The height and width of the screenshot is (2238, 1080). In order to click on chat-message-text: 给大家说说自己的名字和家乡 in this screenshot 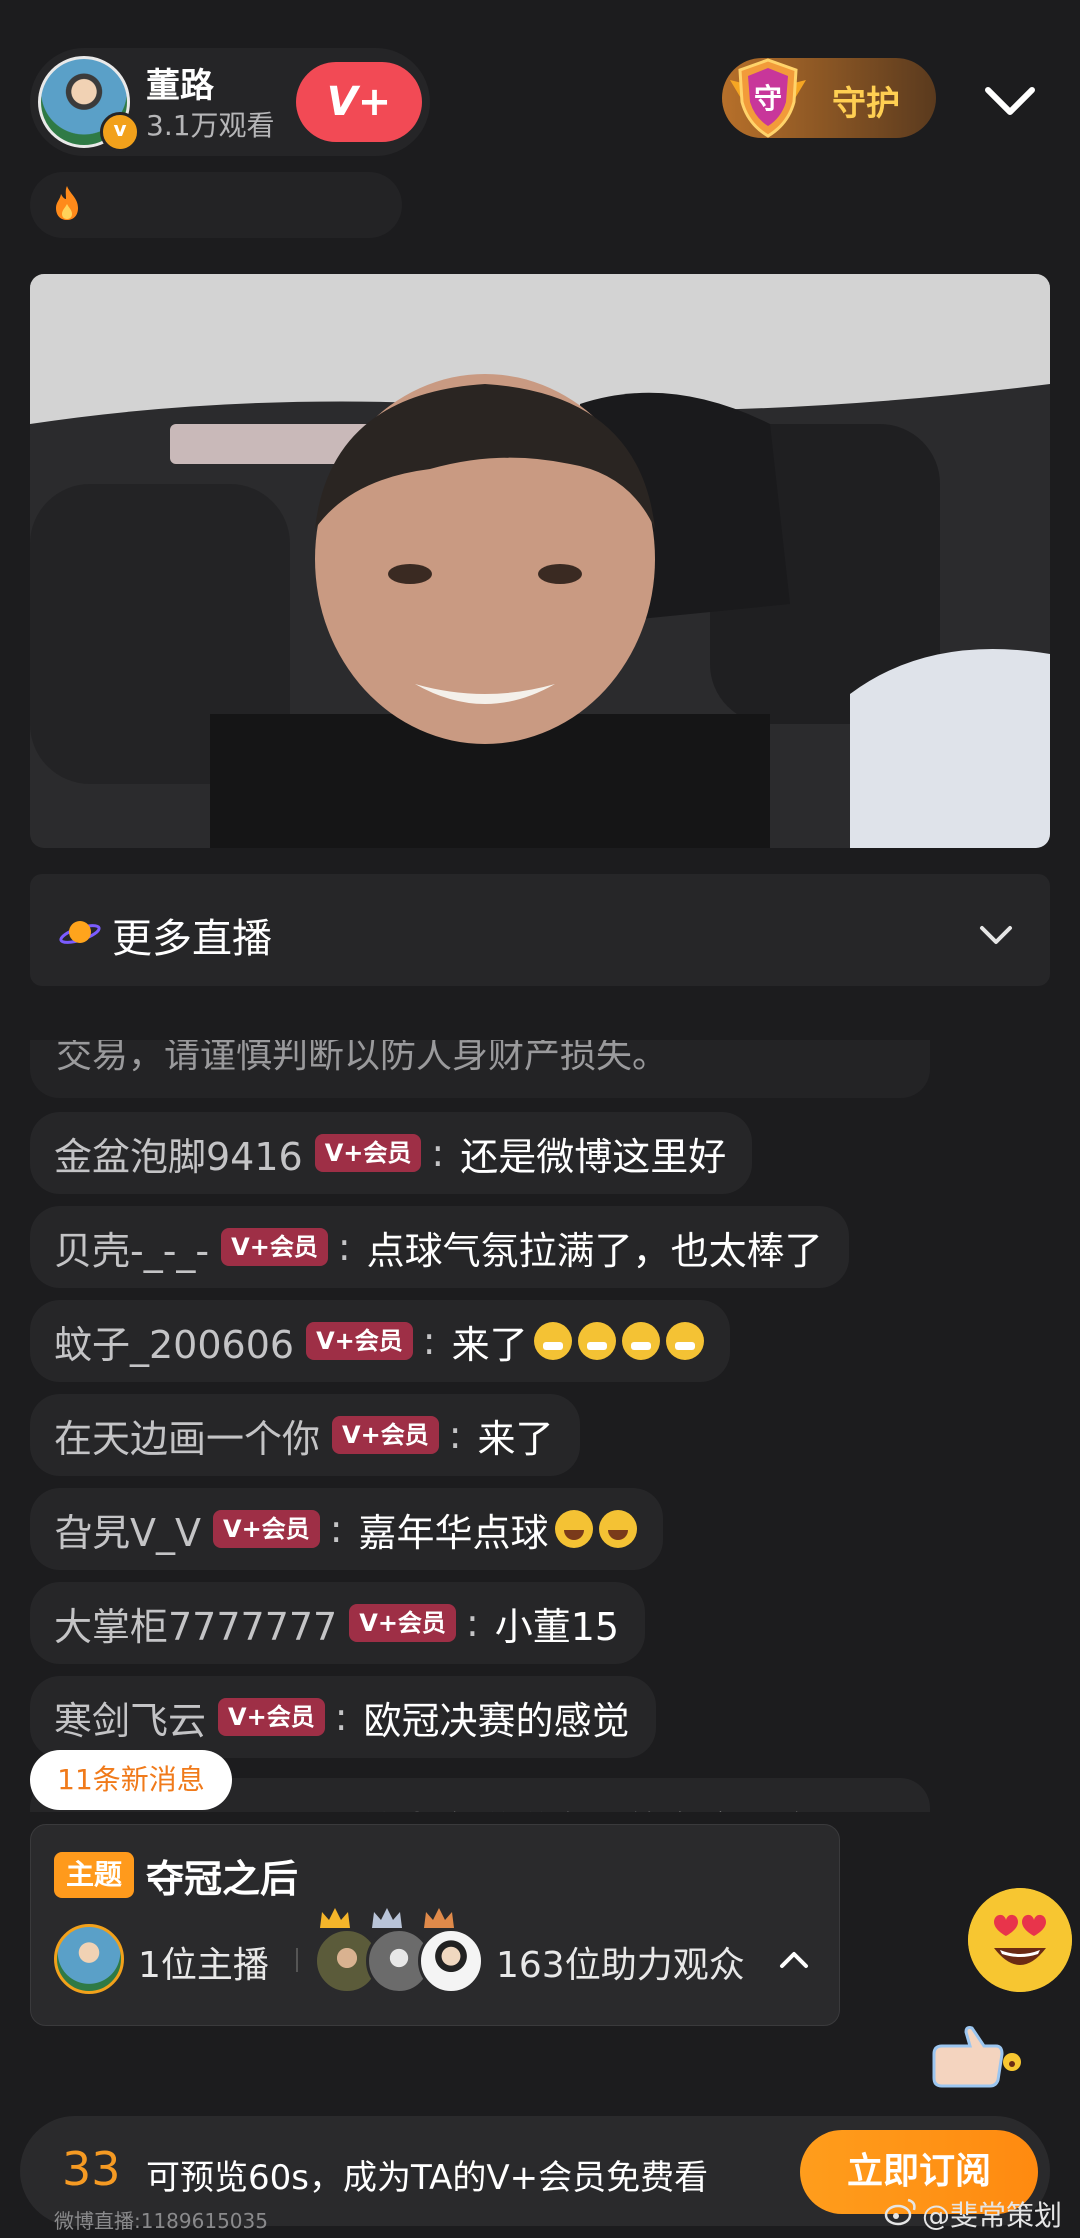, I will do `click(607, 1806)`.